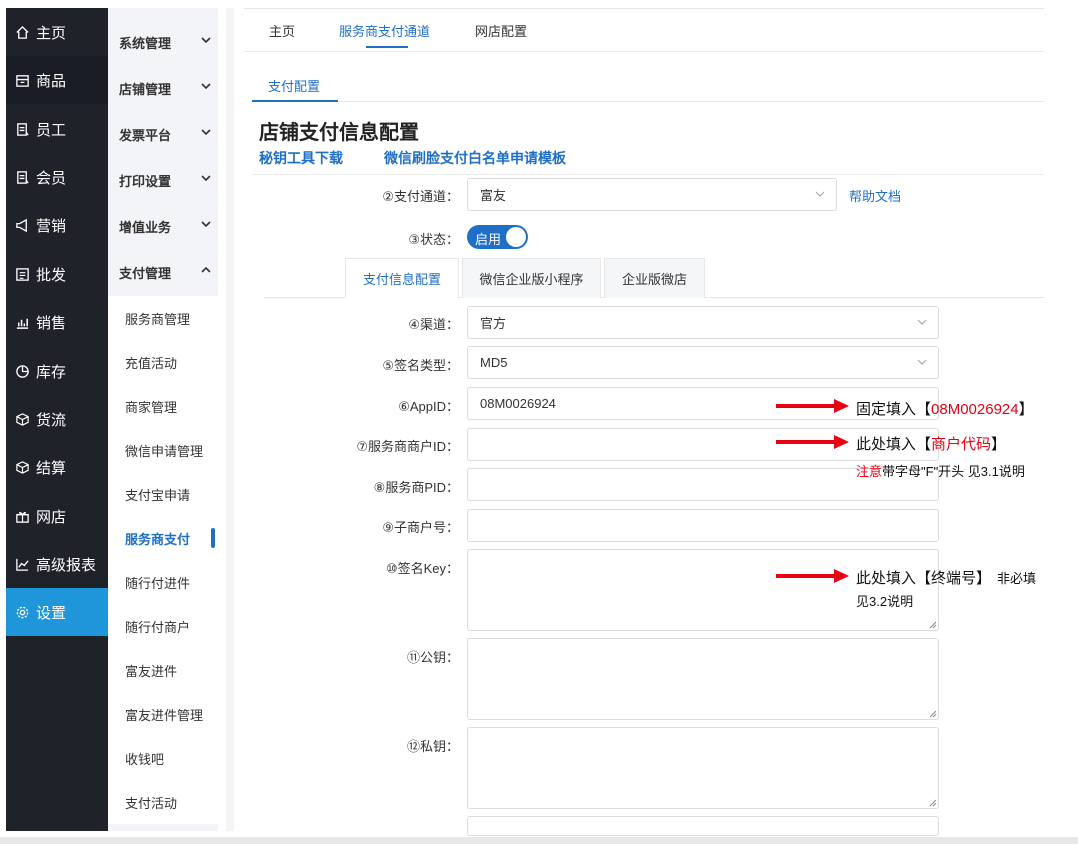 The image size is (1078, 844). What do you see at coordinates (420, 365) in the screenshot?
I see `sign-type-label: ⑤签名类型：` at bounding box center [420, 365].